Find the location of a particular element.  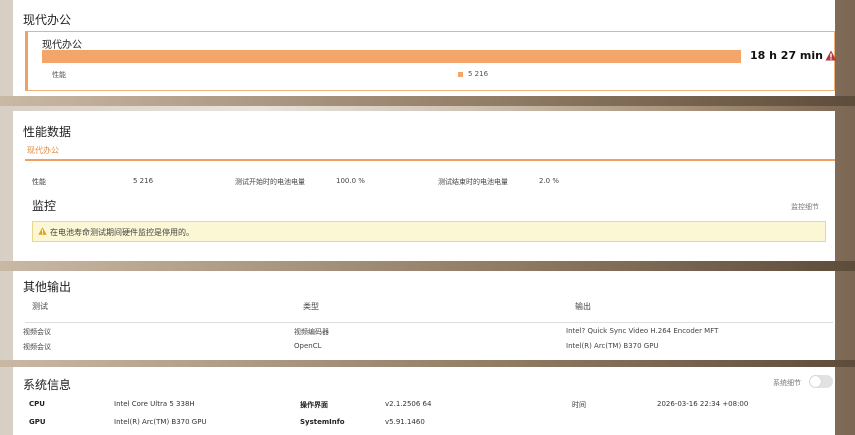

time-value: 2026-03-16 22:34 +08:00 is located at coordinates (703, 404).